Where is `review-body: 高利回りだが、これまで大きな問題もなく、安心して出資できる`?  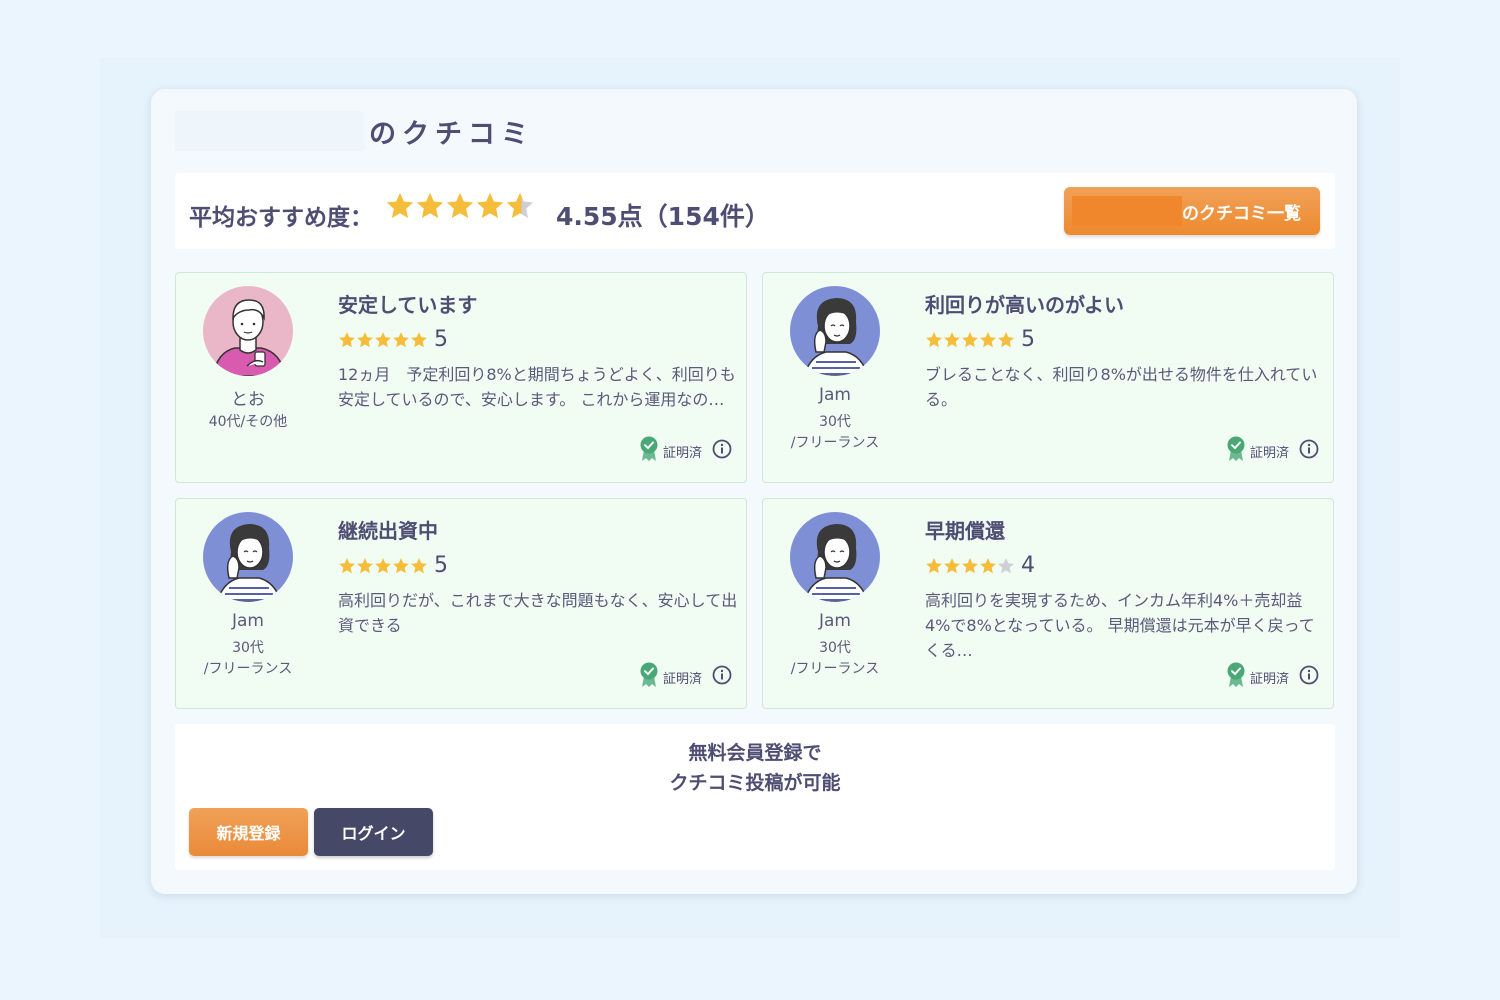
review-body: 高利回りだが、これまで大きな問題もなく、安心して出資できる is located at coordinates (538, 613).